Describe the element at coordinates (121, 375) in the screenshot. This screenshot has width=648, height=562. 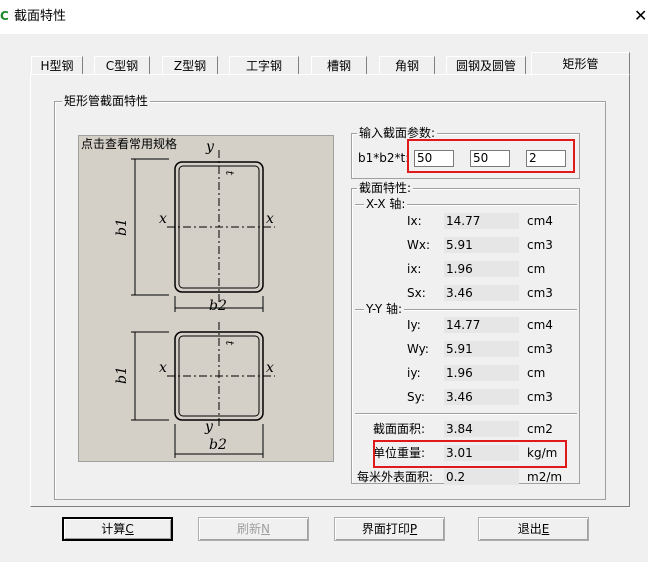
I see `b1-label-bottom: b1` at that location.